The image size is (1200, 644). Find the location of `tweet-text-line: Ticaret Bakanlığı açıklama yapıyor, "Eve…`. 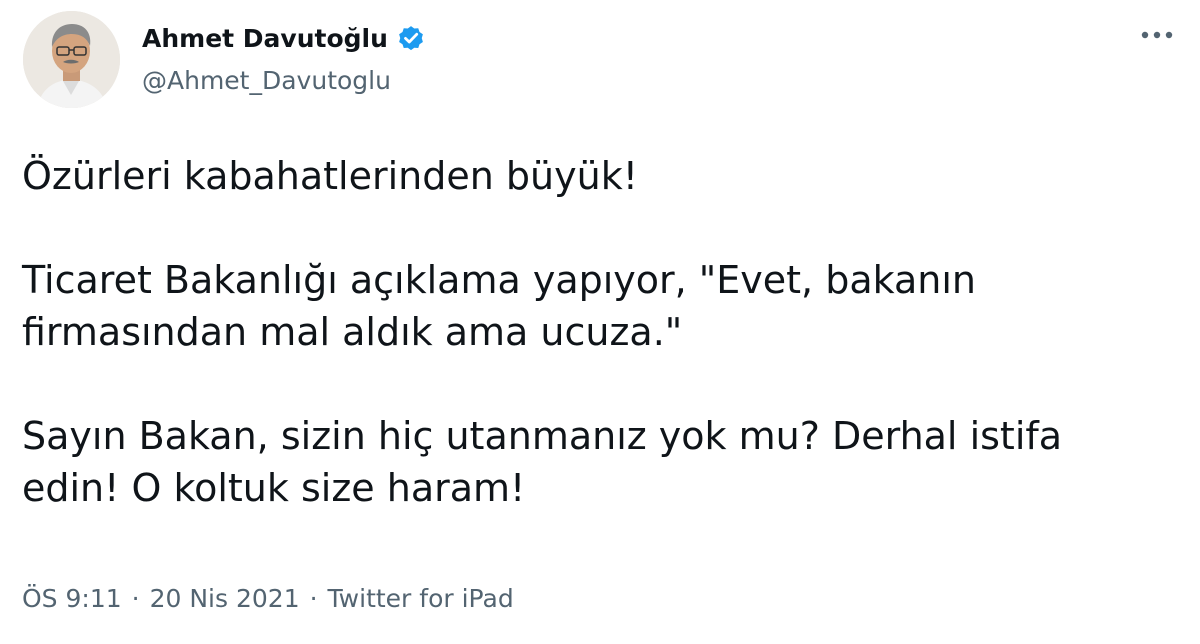

tweet-text-line: Ticaret Bakanlığı açıklama yapıyor, "Eve… is located at coordinates (499, 280).